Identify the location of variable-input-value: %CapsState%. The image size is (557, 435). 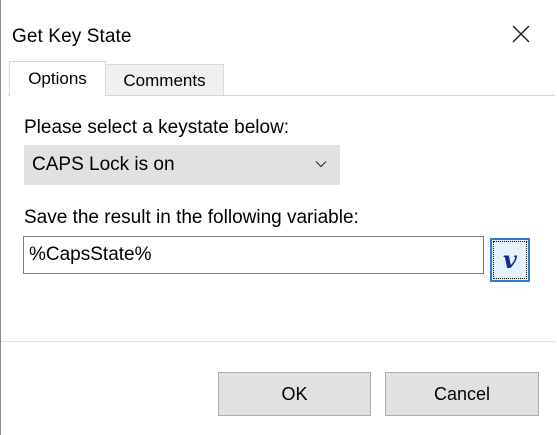
(90, 254).